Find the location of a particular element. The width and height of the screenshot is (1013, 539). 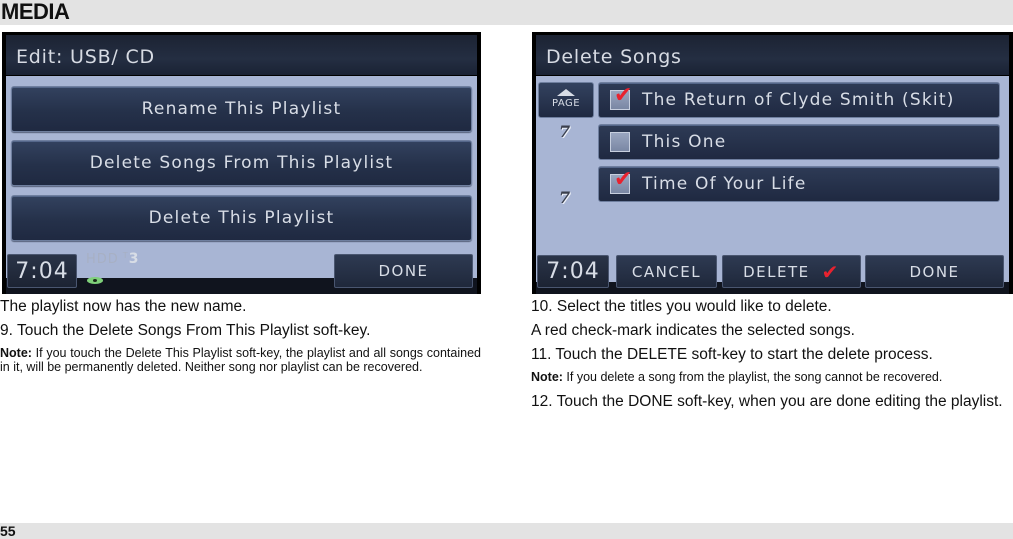

source-indicator: HDD T3 is located at coordinates (112, 259).